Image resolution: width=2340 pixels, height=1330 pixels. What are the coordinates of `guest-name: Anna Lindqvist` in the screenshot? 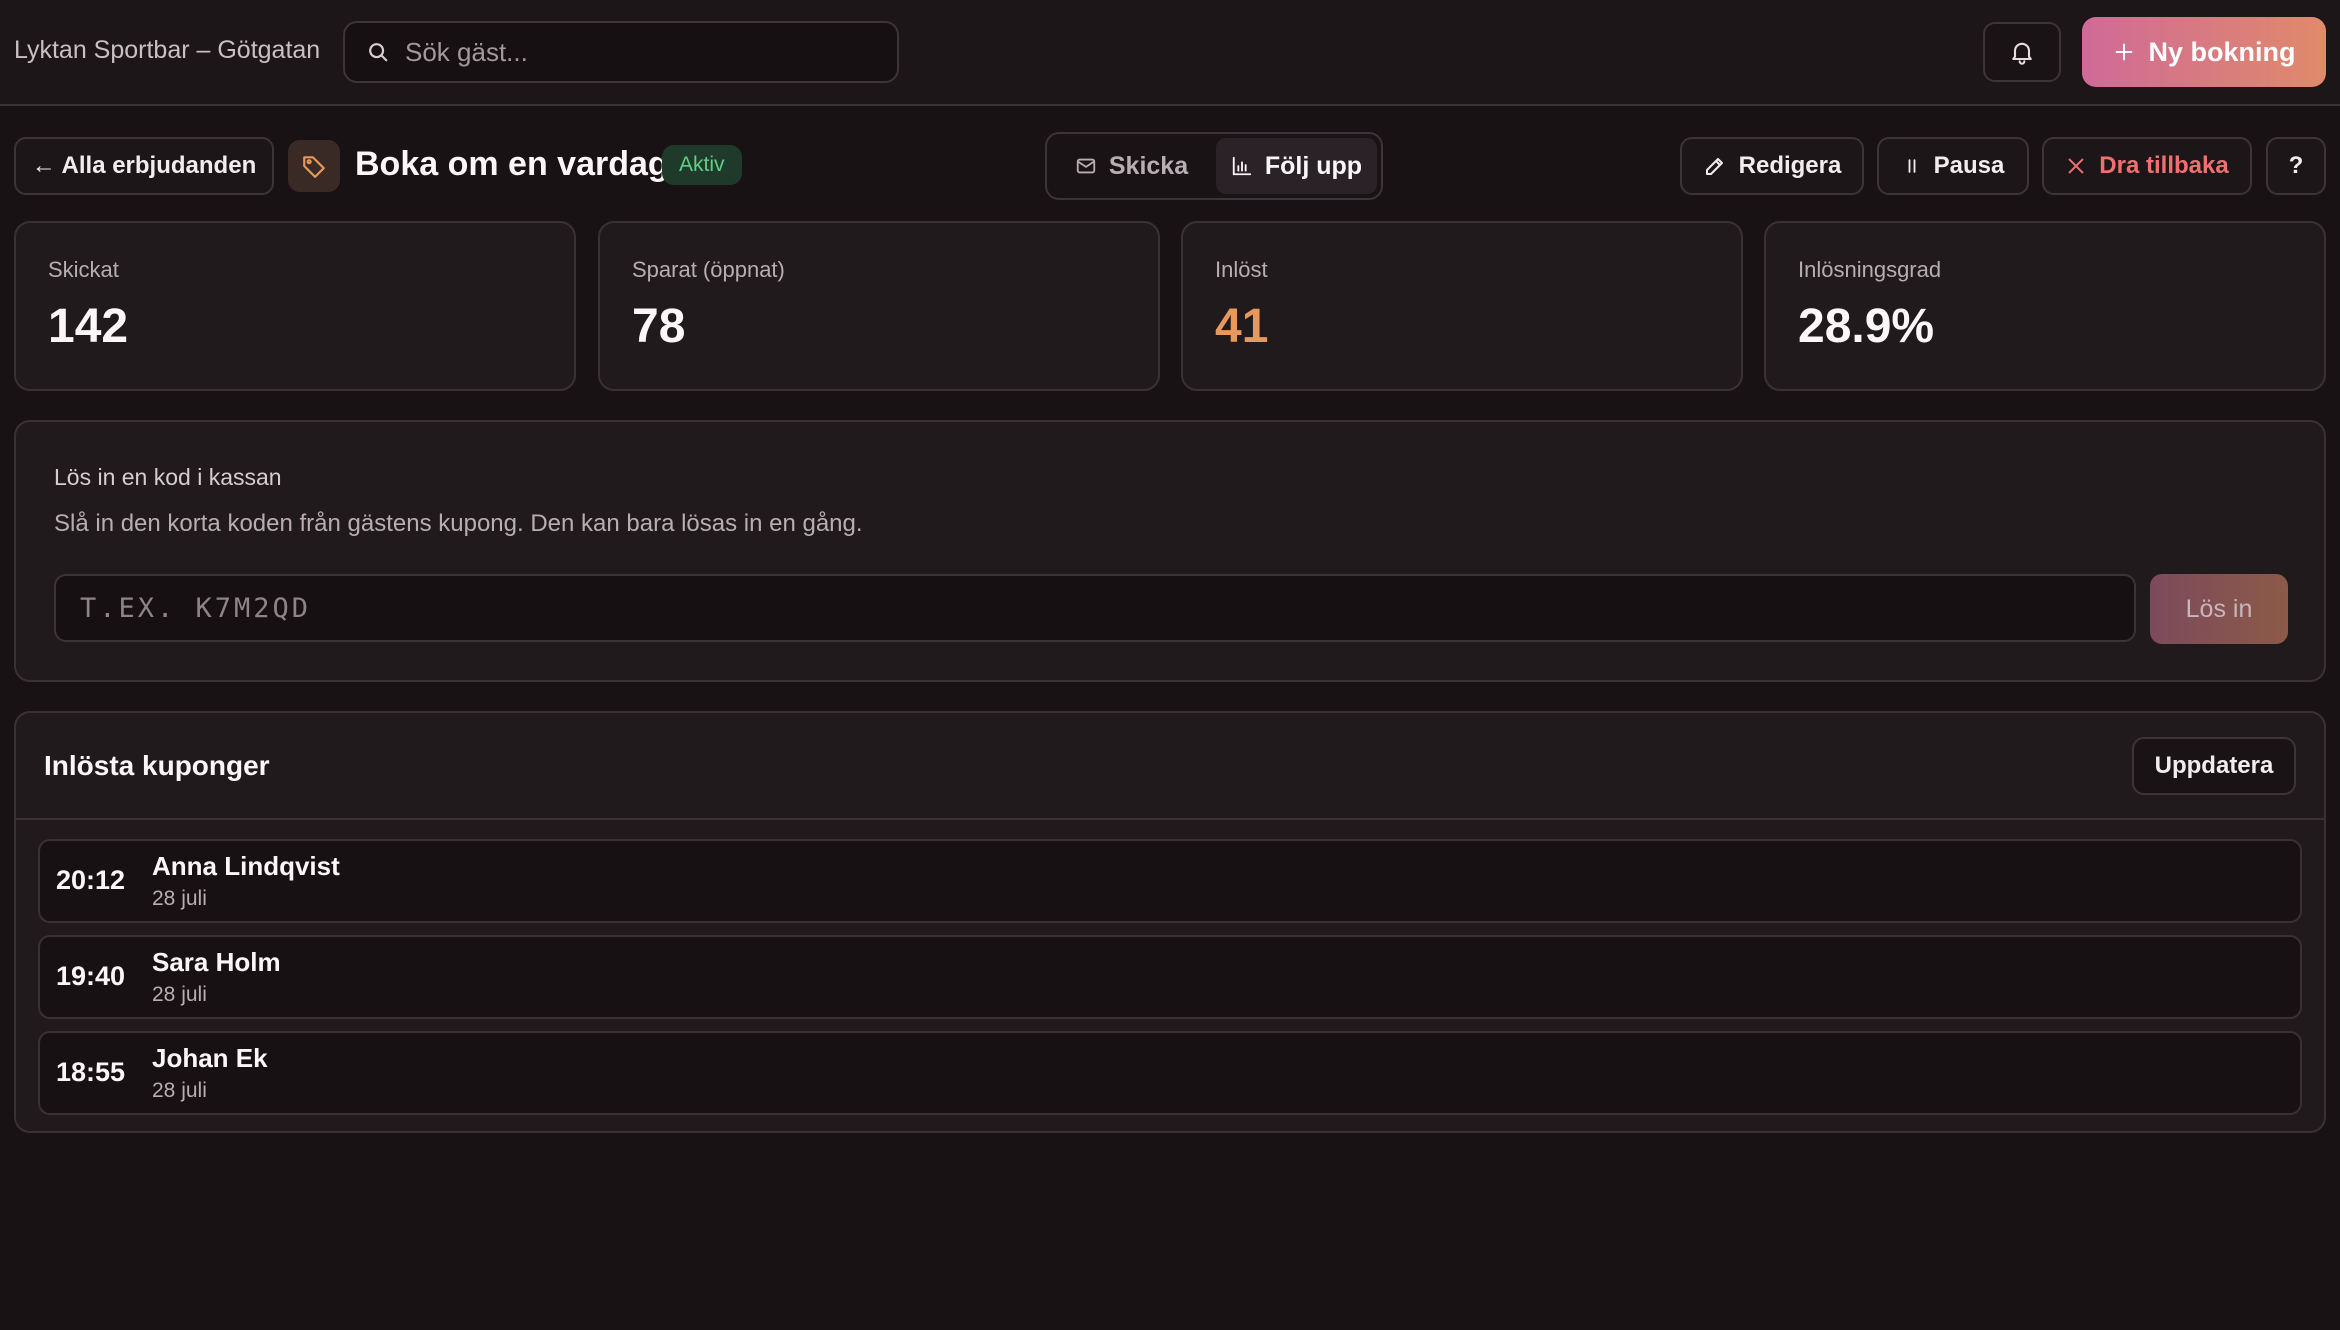 It's located at (246, 866).